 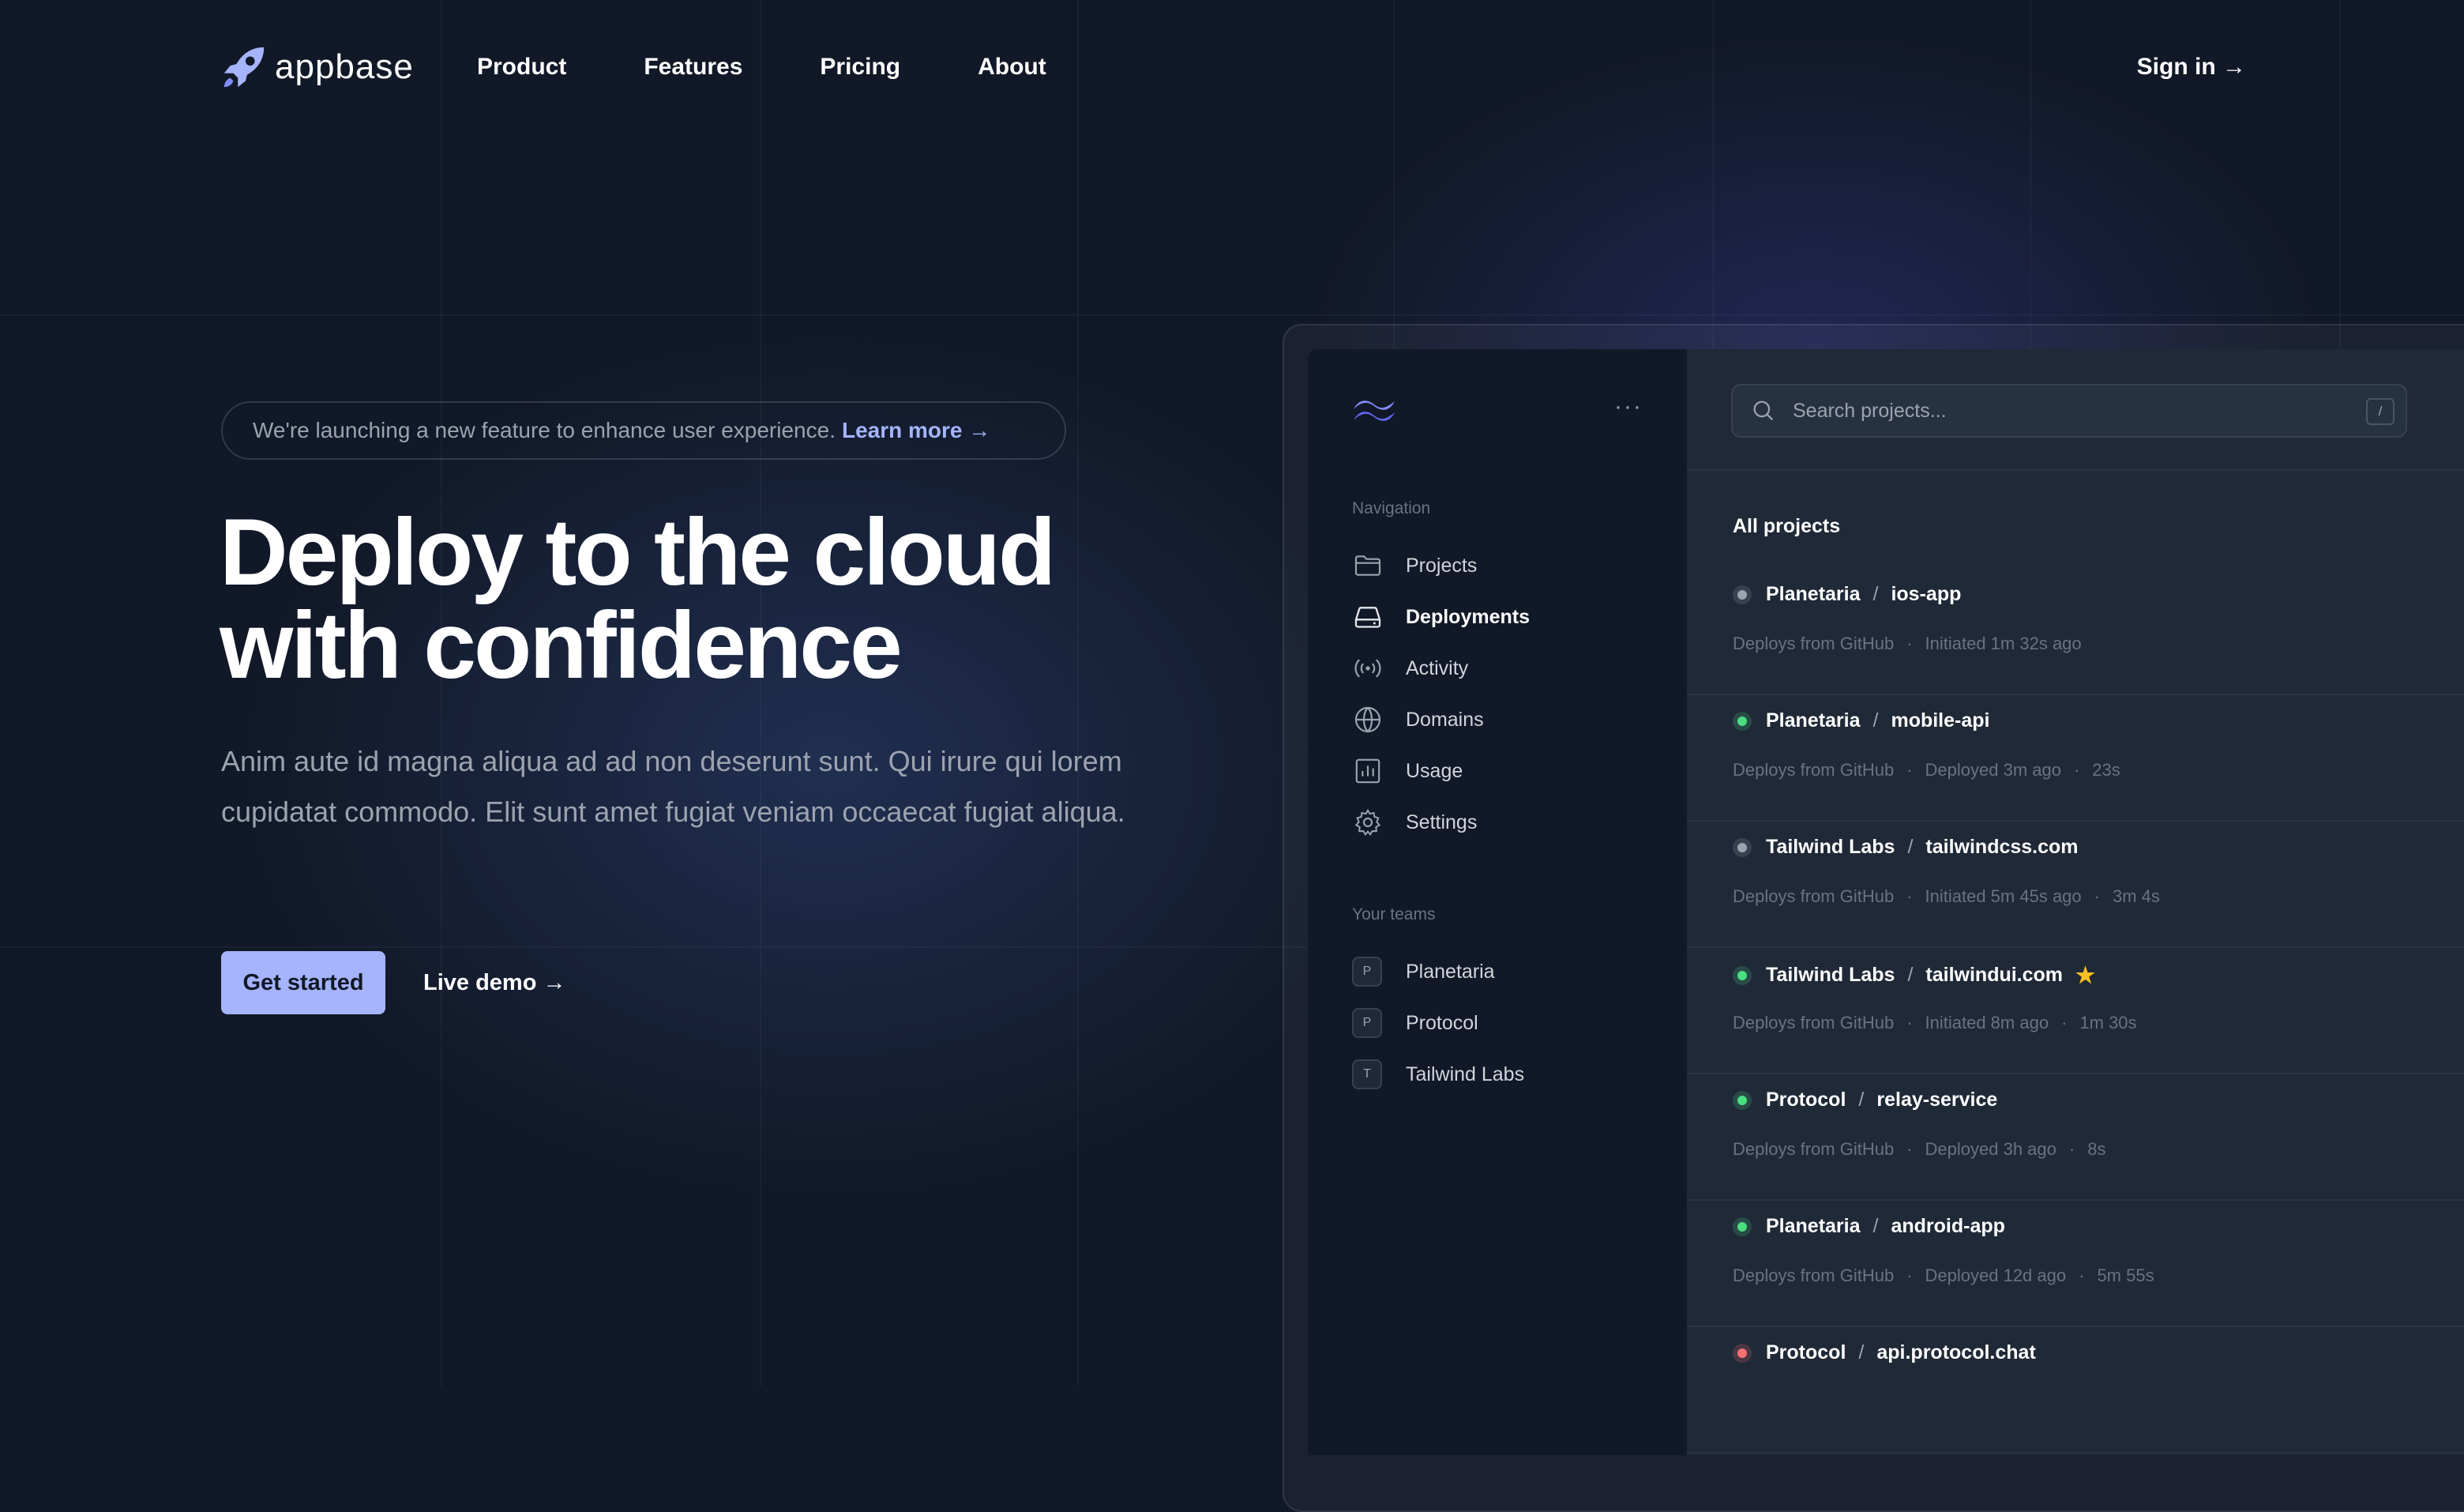 I want to click on team-initial: P, so click(x=1367, y=972).